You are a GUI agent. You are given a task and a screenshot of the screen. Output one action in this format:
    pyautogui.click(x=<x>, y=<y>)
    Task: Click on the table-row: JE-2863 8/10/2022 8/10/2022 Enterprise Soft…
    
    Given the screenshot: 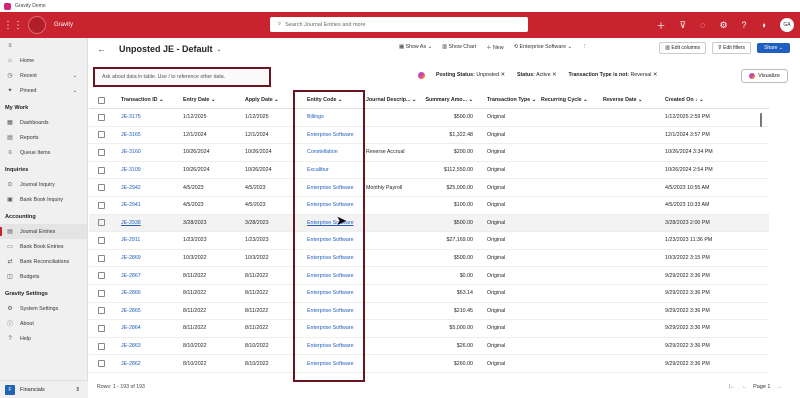 What is the action you would take?
    pyautogui.click(x=429, y=347)
    